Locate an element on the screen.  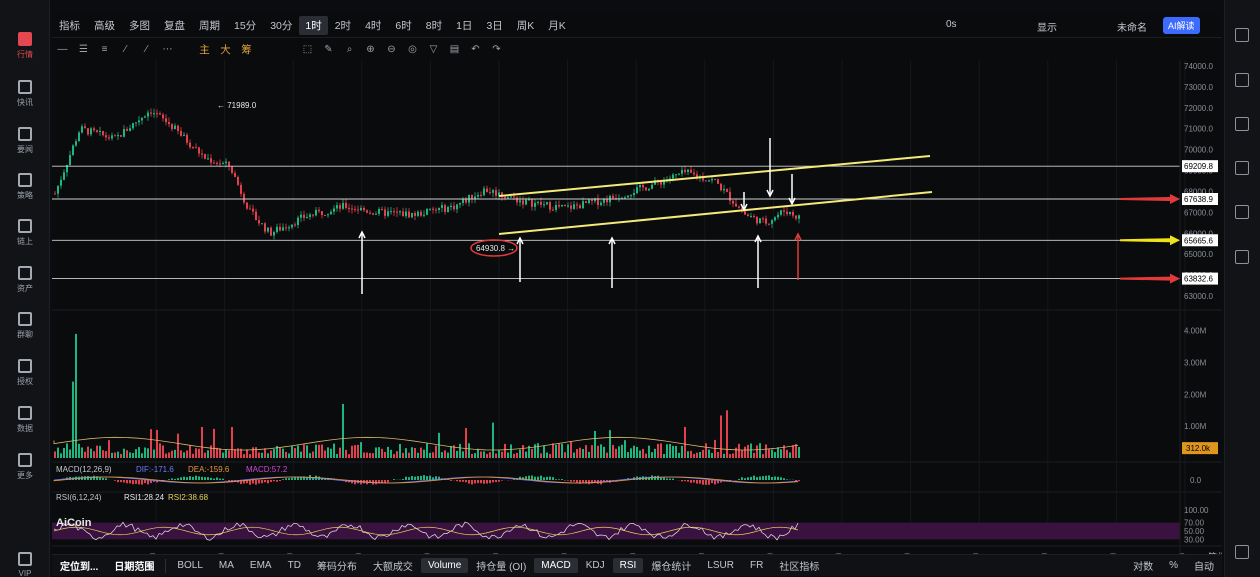
indicator-toggle-10: RSI is located at coordinates (628, 565).